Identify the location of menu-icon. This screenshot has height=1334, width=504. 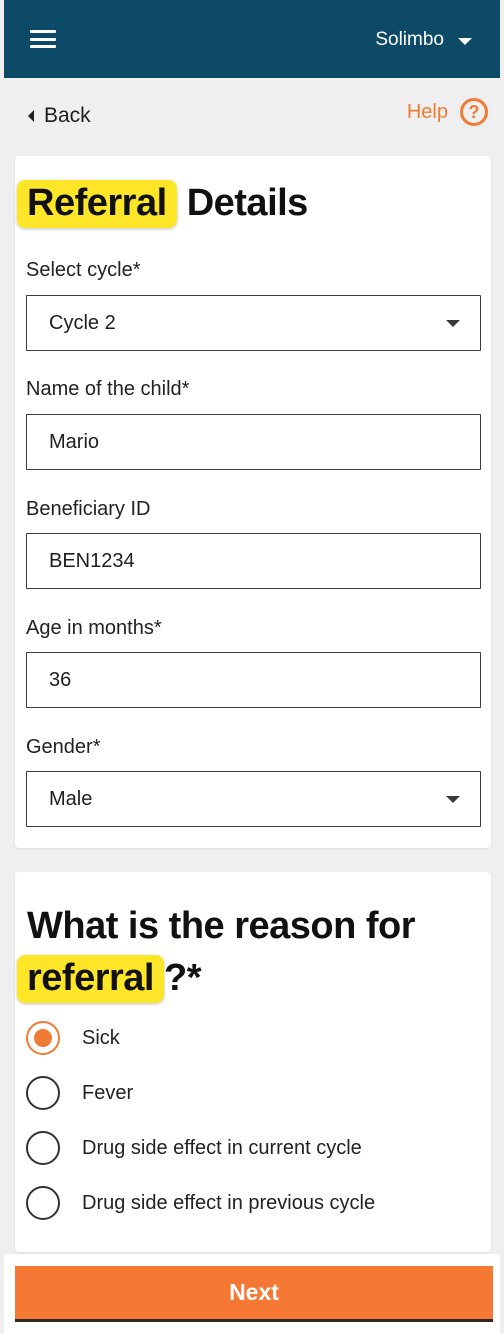
(43, 39).